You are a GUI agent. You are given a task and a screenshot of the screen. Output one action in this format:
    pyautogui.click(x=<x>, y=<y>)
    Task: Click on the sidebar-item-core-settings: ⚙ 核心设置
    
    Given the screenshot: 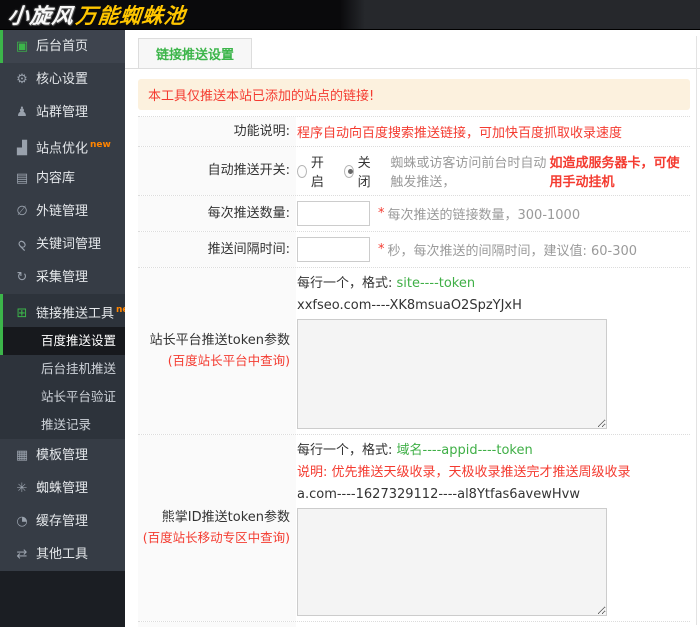 What is the action you would take?
    pyautogui.click(x=62, y=79)
    